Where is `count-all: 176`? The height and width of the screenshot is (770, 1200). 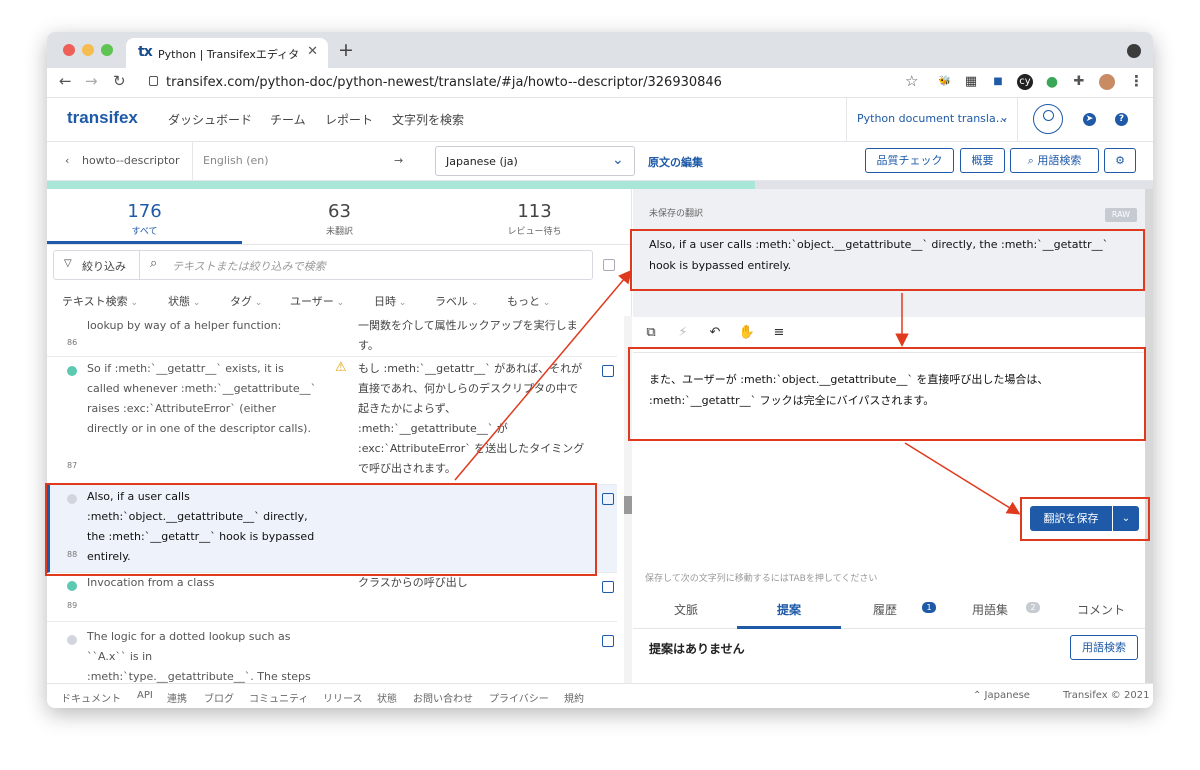 count-all: 176 is located at coordinates (144, 211).